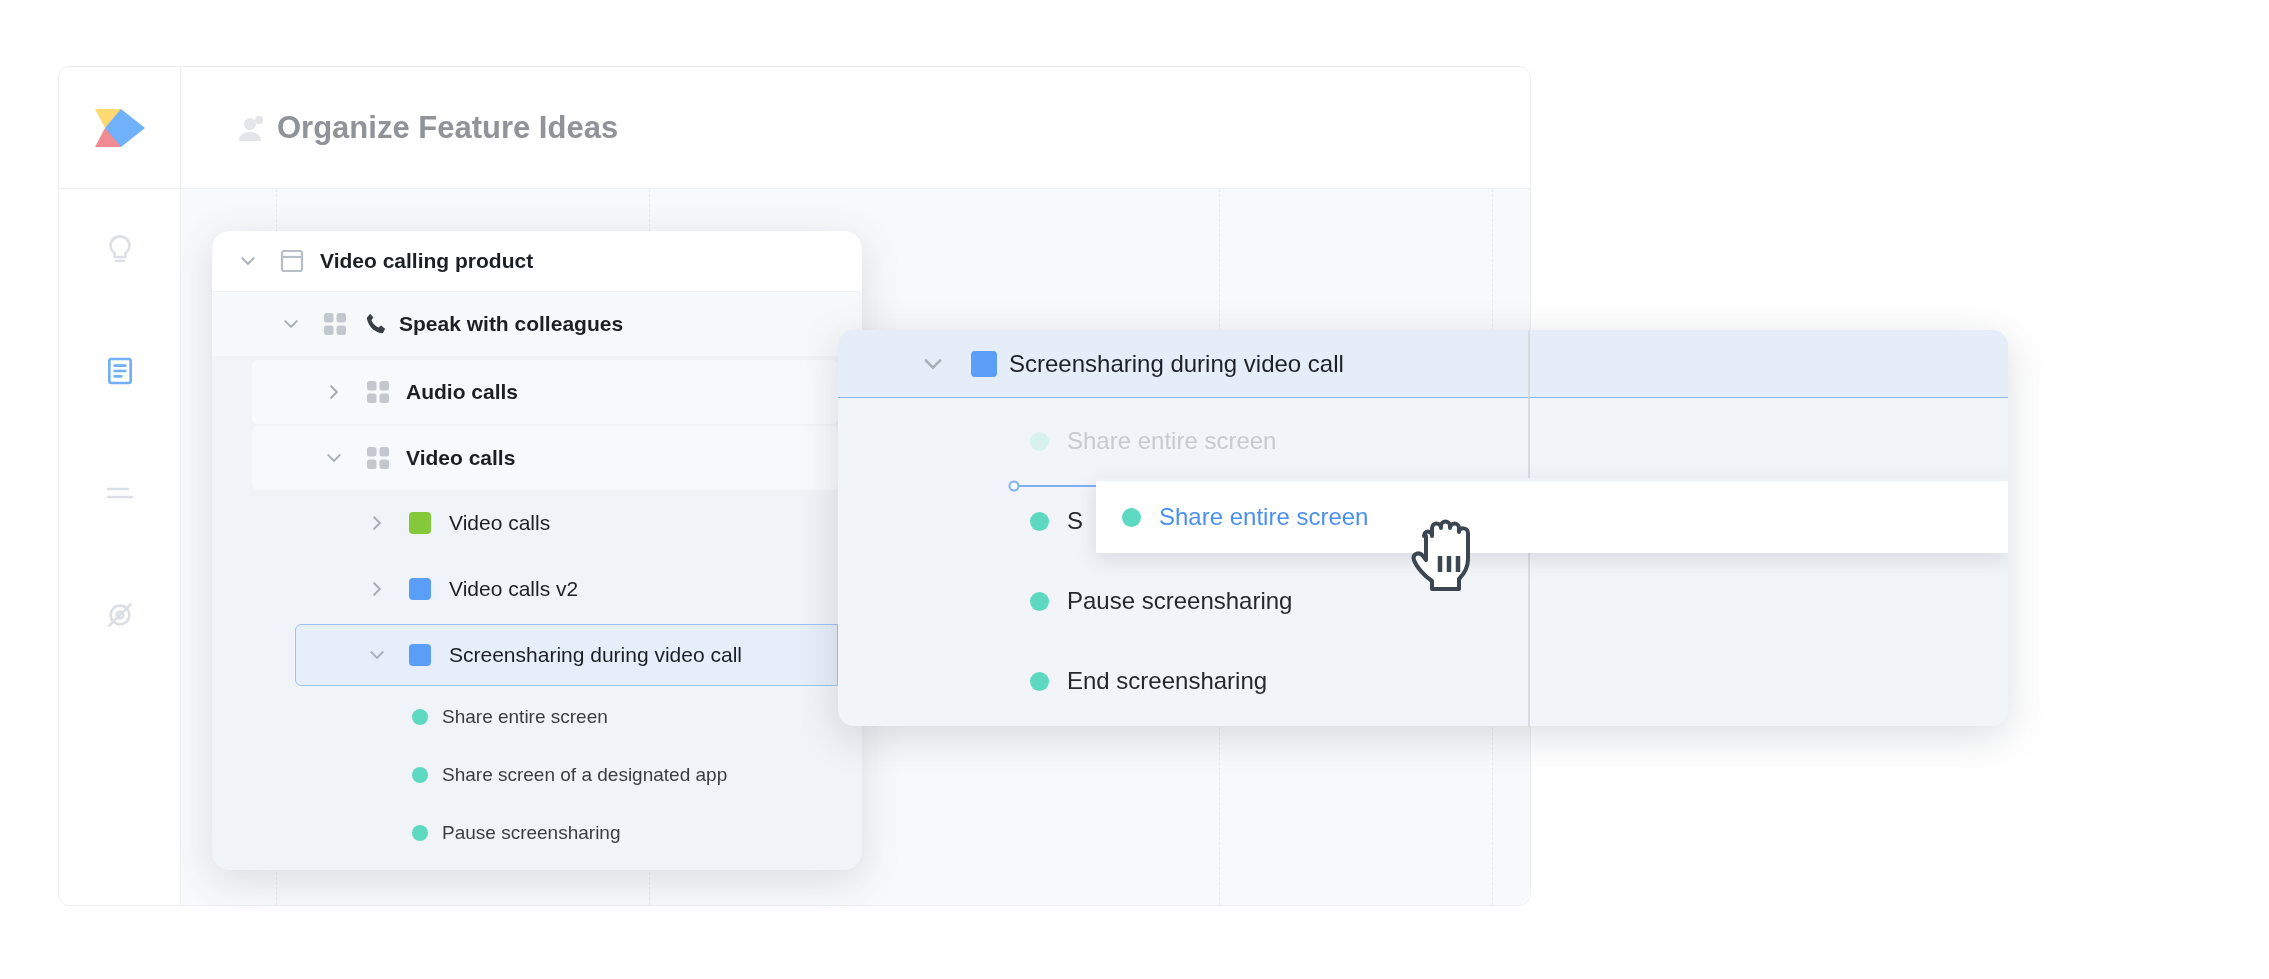  I want to click on task-label: Pause screensharing, so click(1180, 601).